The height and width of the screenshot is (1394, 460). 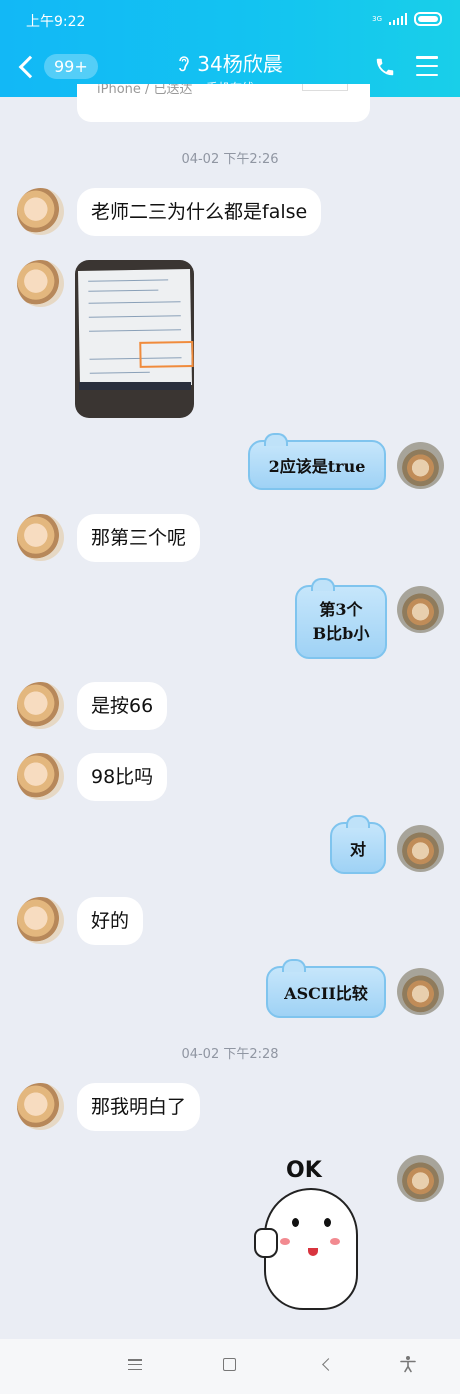 I want to click on sticker-text: OK, so click(x=304, y=1170).